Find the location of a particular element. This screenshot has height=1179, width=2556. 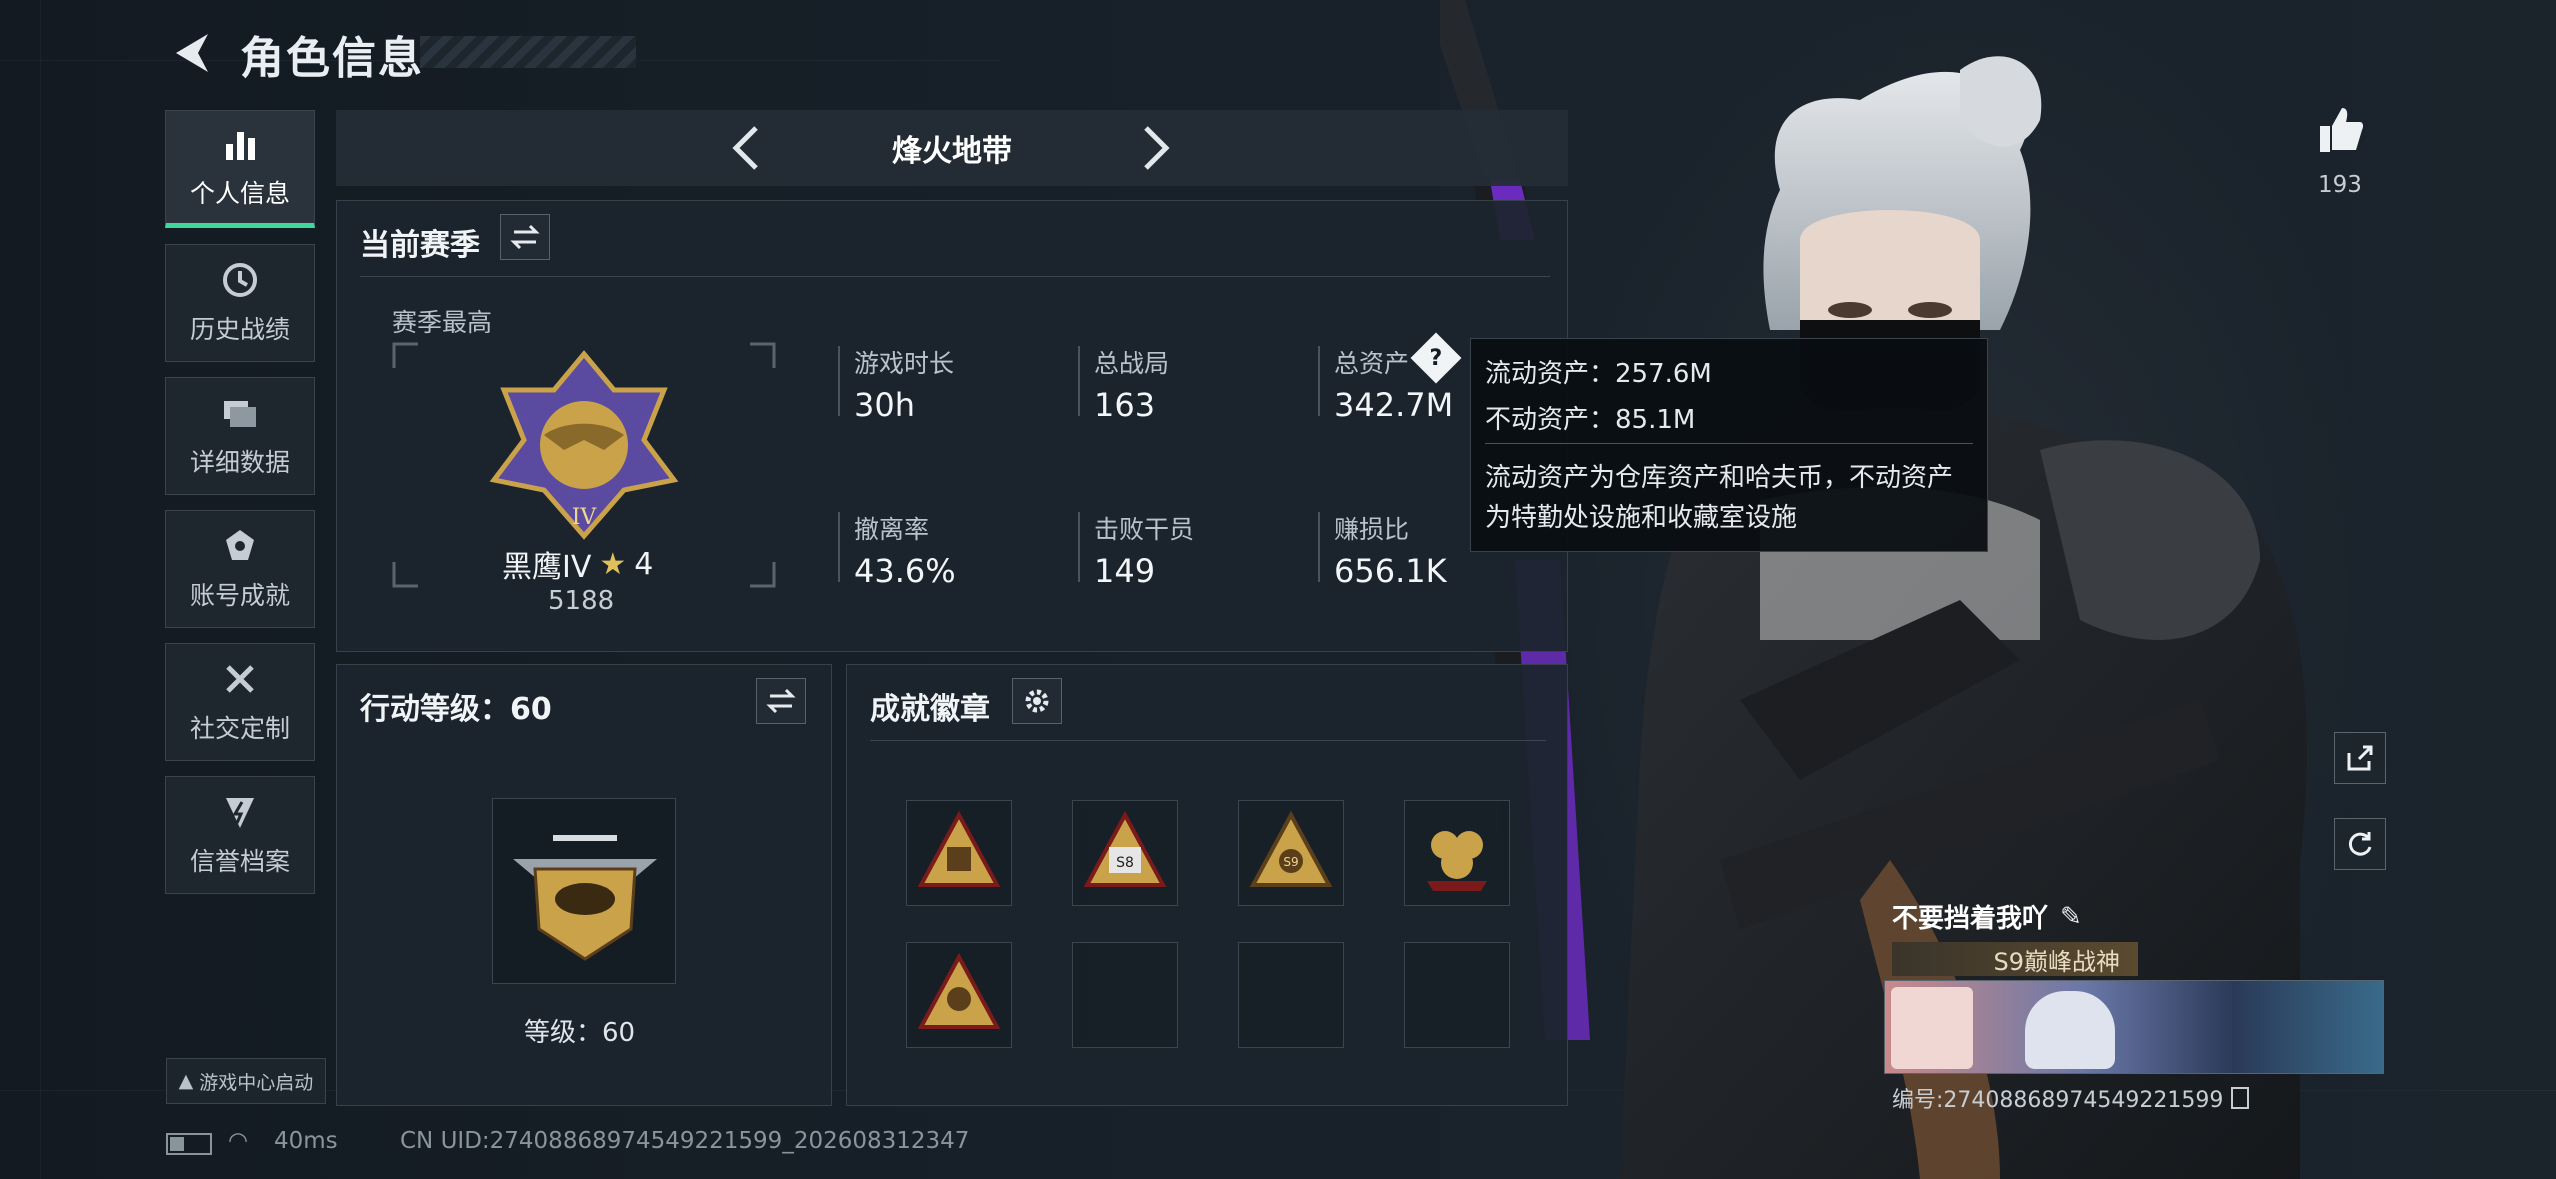

sidebar-item-label: 信誉档案 is located at coordinates (239, 861).